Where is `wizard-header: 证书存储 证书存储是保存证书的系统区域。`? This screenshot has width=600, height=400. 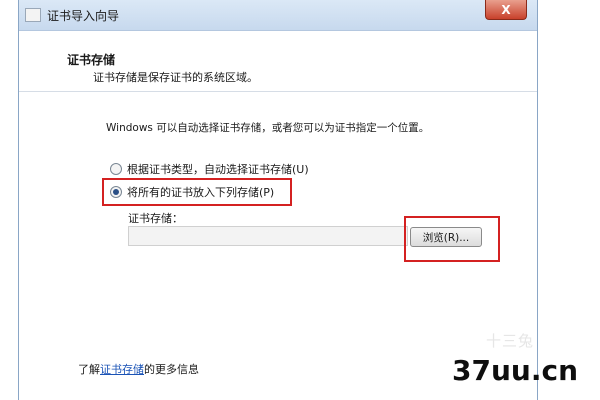 wizard-header: 证书存储 证书存储是保存证书的系统区域。 is located at coordinates (278, 61).